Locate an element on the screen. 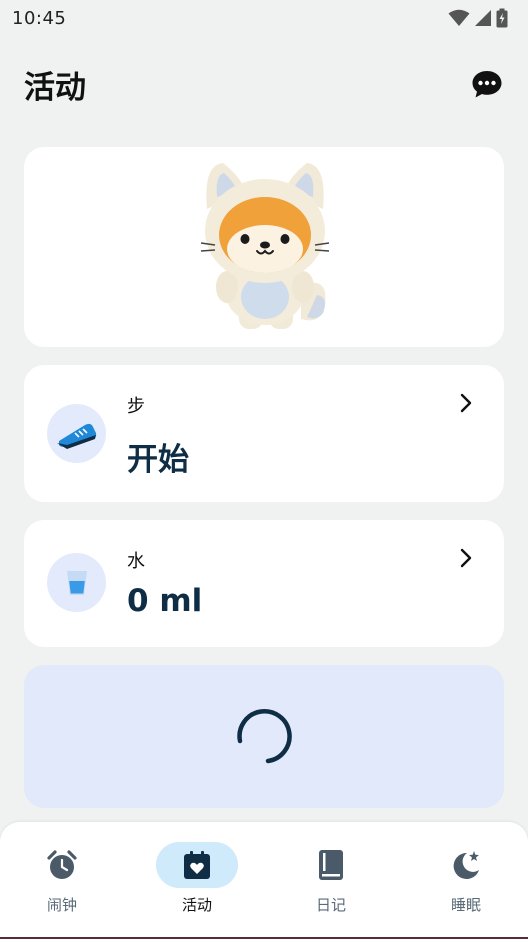 This screenshot has width=528, height=939. moon-star-icon is located at coordinates (466, 865).